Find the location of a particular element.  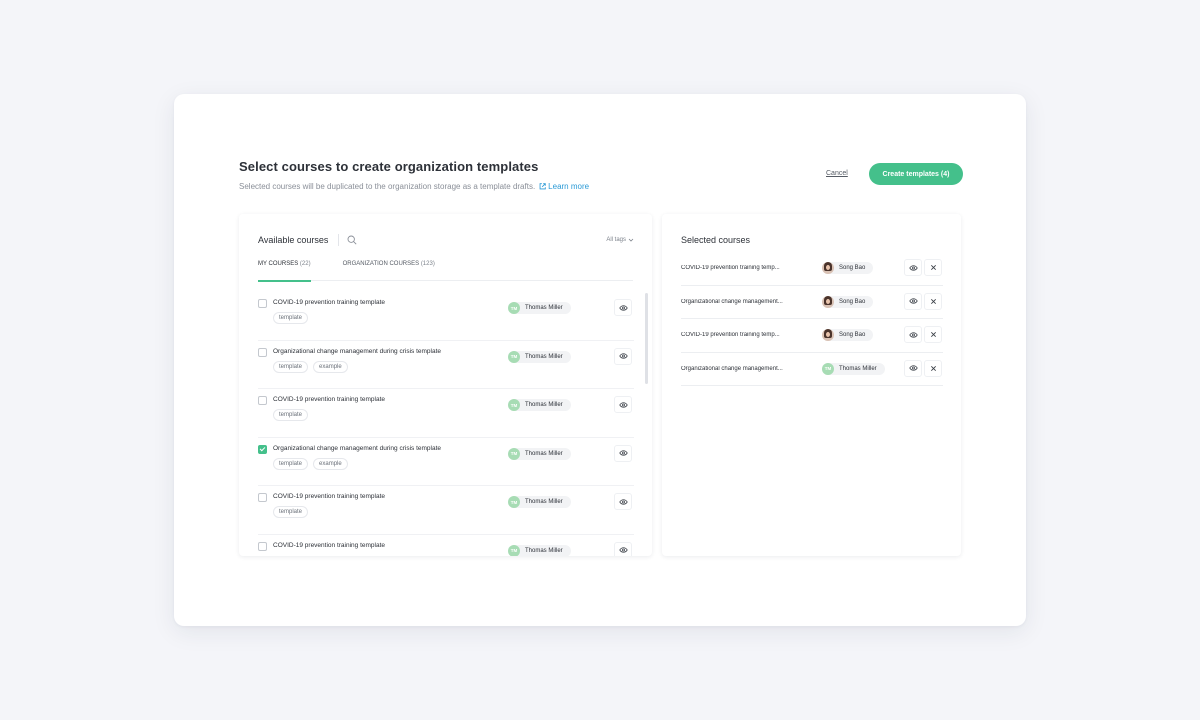

tab-label: MY COURSES is located at coordinates (278, 264).